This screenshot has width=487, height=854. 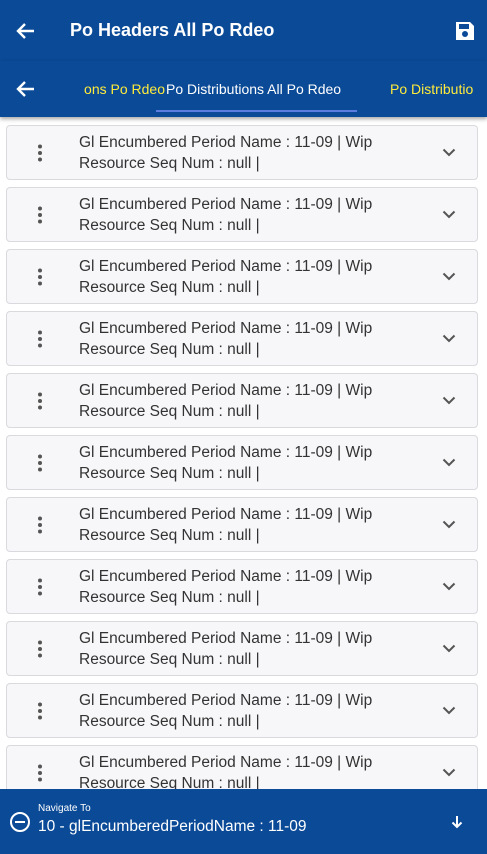 I want to click on minus-circle-icon, so click(x=20, y=821).